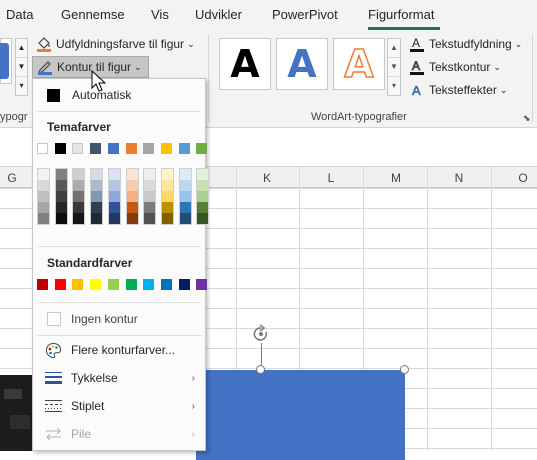 The image size is (537, 460). I want to click on wordart-style-black: A, so click(245, 64).